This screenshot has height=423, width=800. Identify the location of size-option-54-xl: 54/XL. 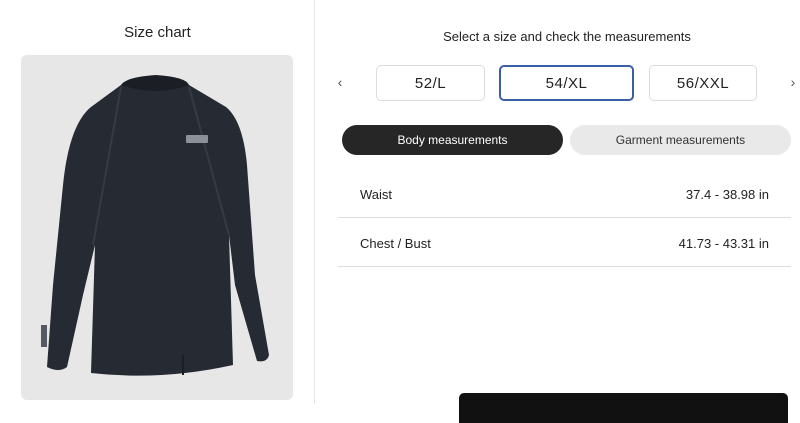
(566, 83).